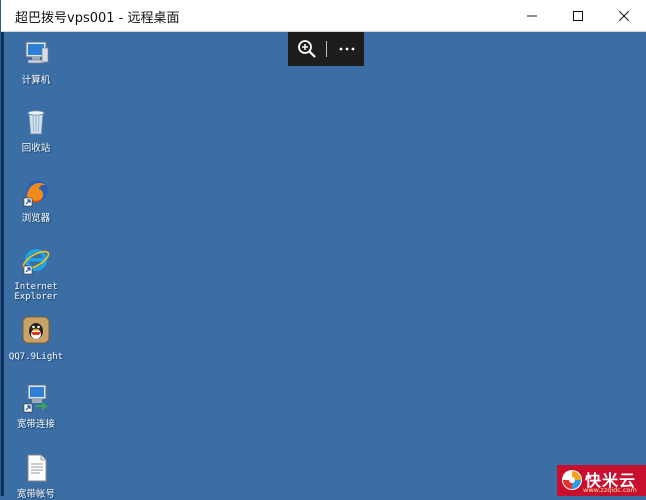  What do you see at coordinates (36, 297) in the screenshot?
I see `desktop-icon-label: Explorer` at bounding box center [36, 297].